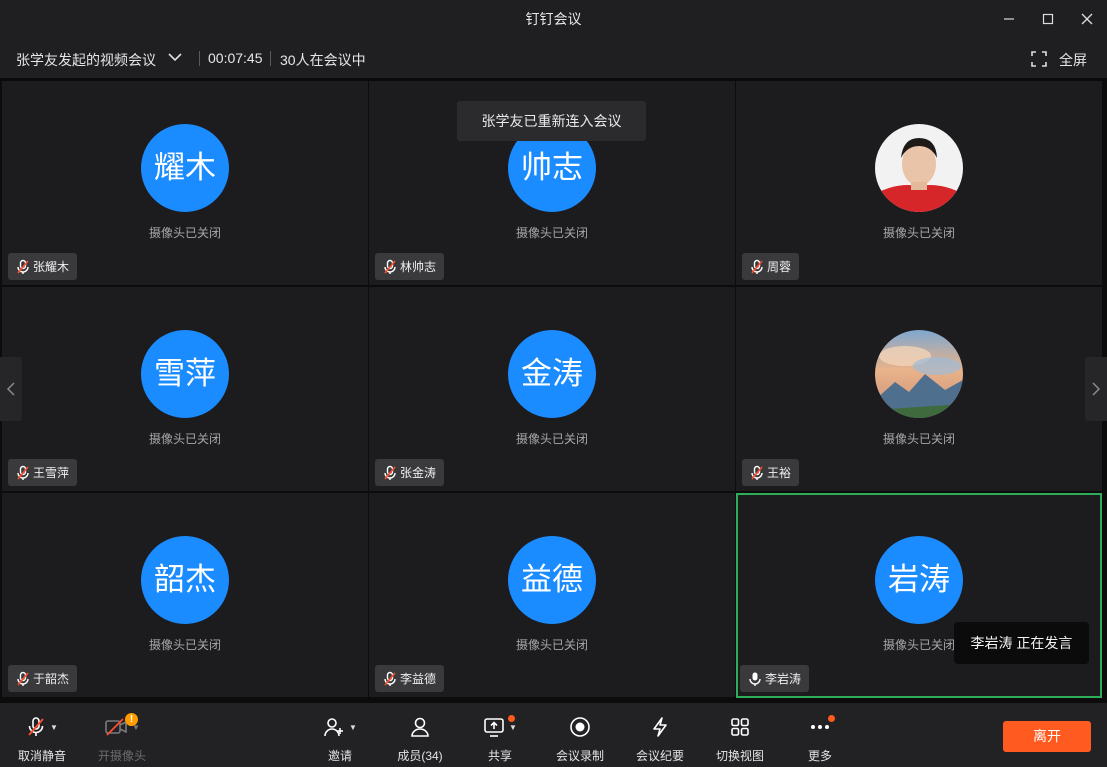 The height and width of the screenshot is (767, 1107). What do you see at coordinates (420, 756) in the screenshot?
I see `members-label: 成员(34)` at bounding box center [420, 756].